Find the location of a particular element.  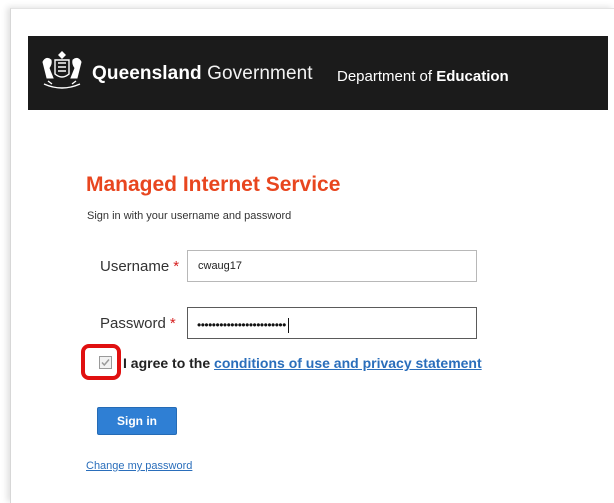

dept-bold: Education is located at coordinates (472, 76).